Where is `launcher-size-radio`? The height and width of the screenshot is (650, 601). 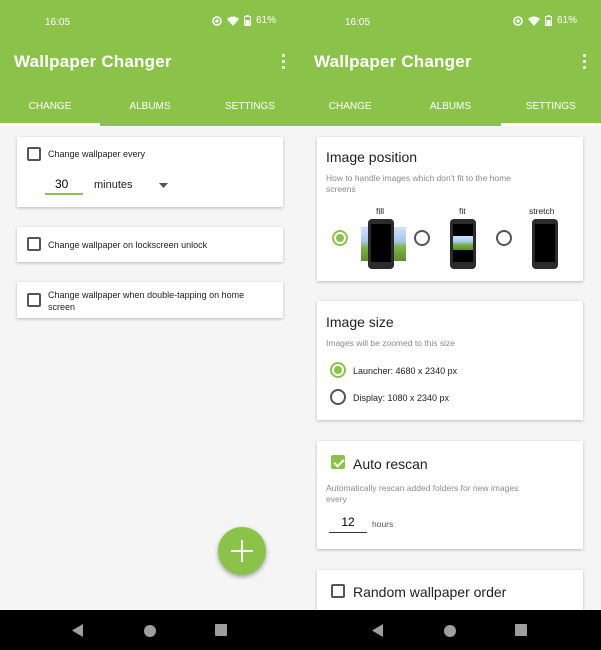 launcher-size-radio is located at coordinates (338, 370).